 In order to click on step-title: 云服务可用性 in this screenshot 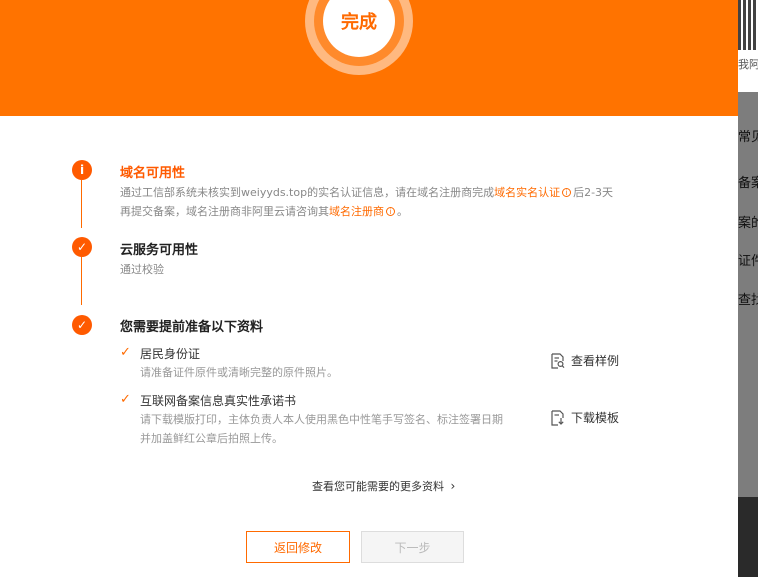, I will do `click(159, 250)`.